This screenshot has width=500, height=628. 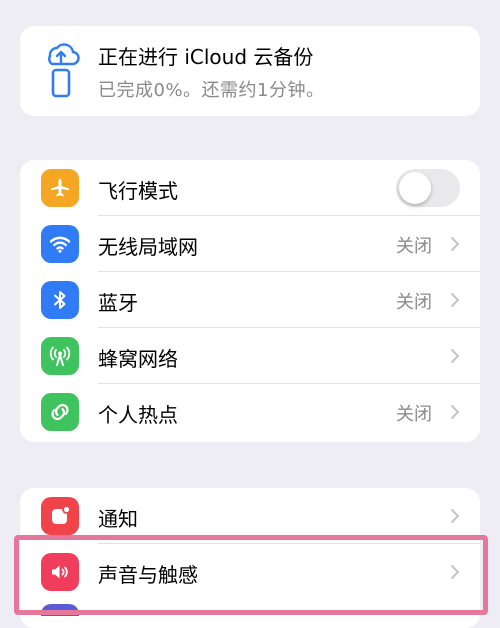 I want to click on wifi-status: 关闭, so click(x=414, y=246).